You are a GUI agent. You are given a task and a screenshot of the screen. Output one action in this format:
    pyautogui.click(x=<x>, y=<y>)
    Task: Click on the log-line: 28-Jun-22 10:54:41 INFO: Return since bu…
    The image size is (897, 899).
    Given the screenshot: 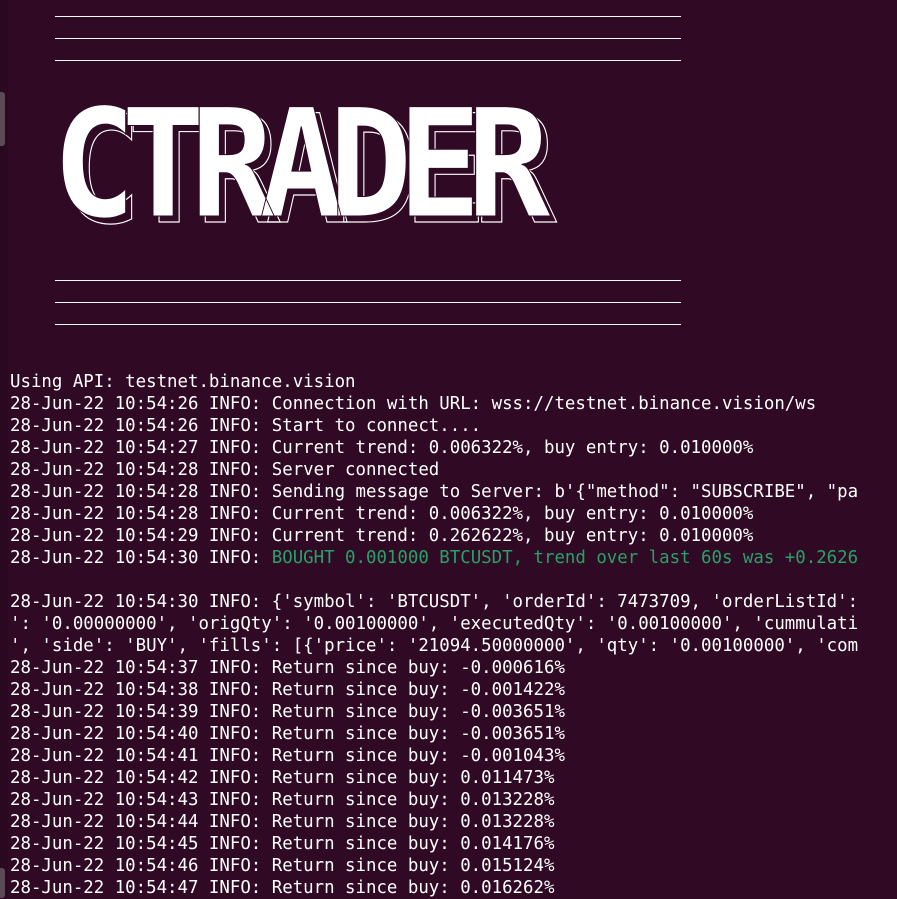 What is the action you would take?
    pyautogui.click(x=287, y=756)
    